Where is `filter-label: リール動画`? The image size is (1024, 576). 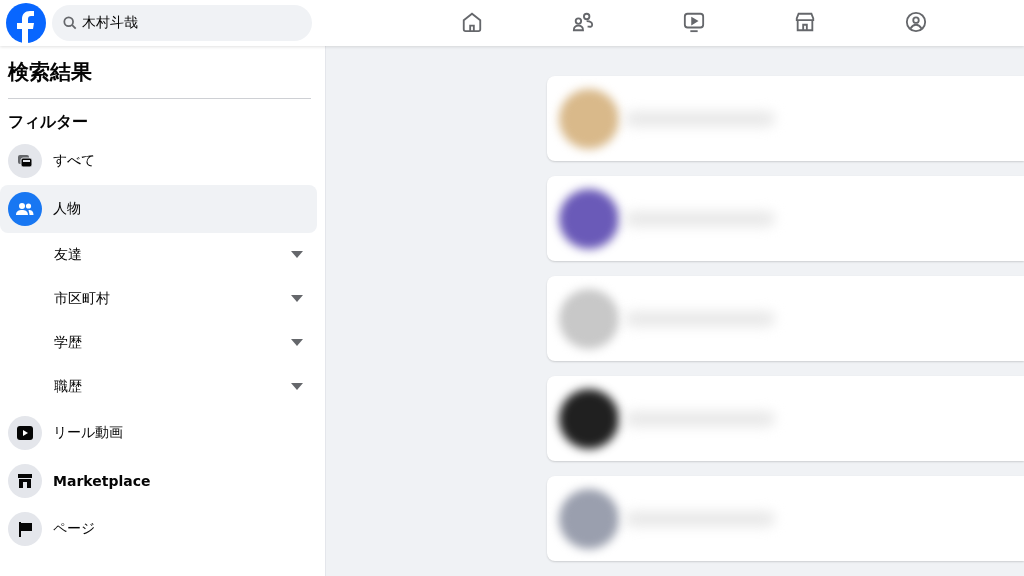
filter-label: リール動画 is located at coordinates (88, 433).